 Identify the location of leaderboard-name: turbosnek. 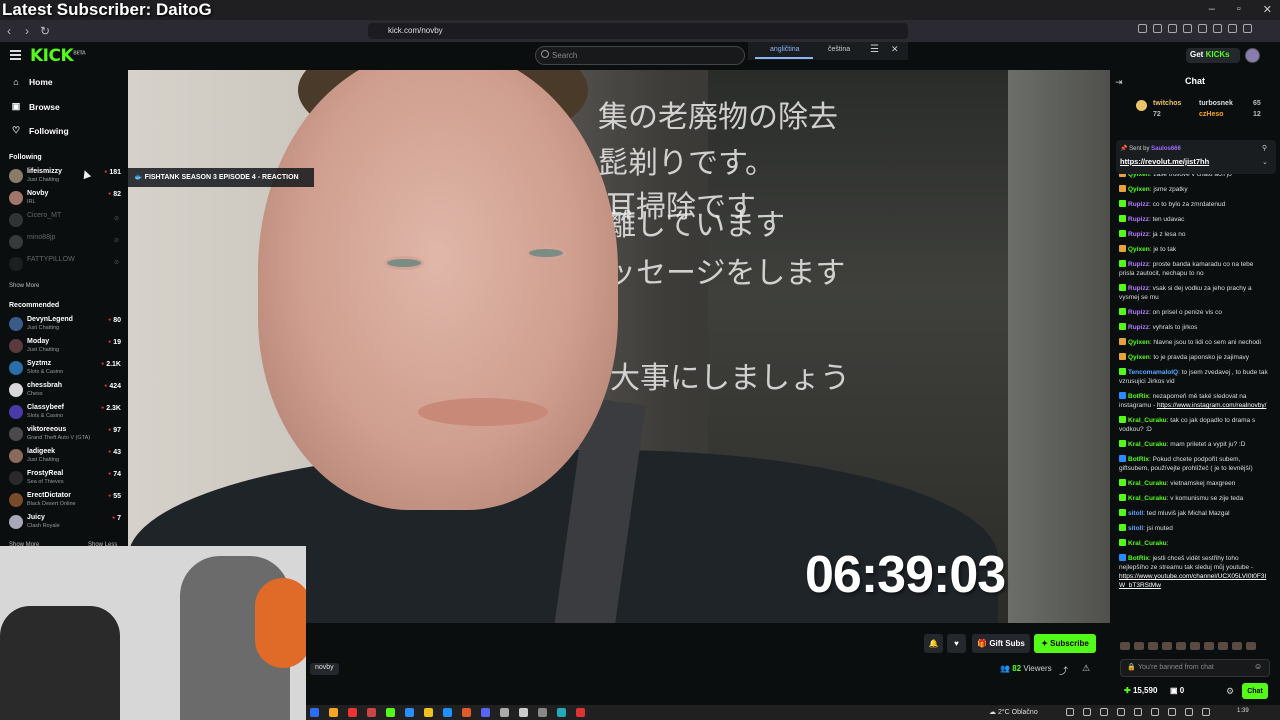
(1216, 103).